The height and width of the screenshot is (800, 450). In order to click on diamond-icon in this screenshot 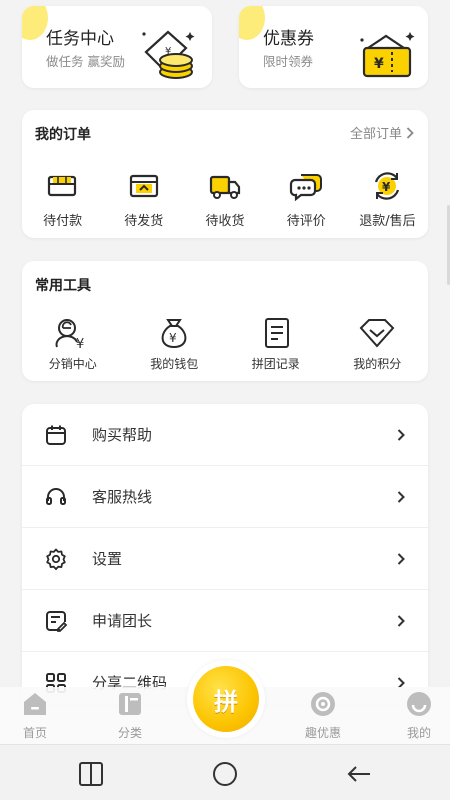, I will do `click(377, 333)`.